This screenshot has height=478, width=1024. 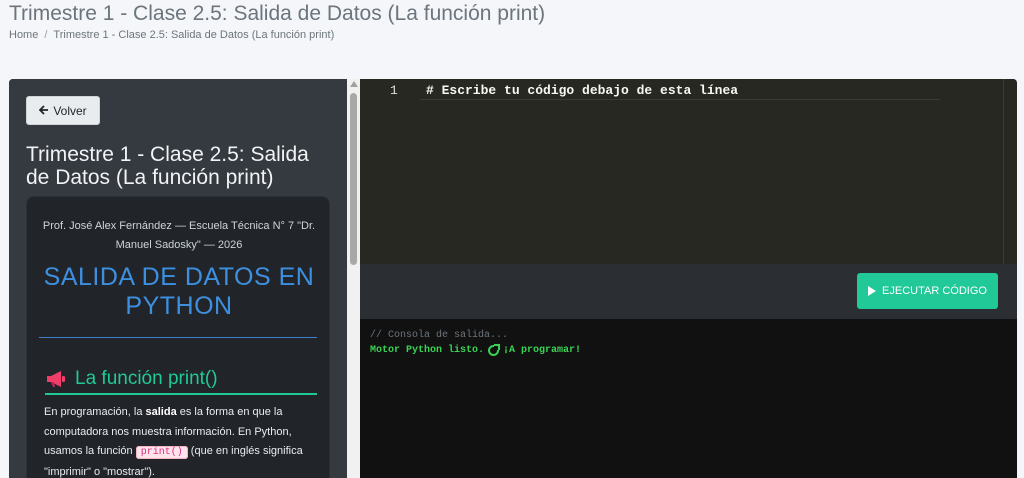 I want to click on divider, so click(x=178, y=337).